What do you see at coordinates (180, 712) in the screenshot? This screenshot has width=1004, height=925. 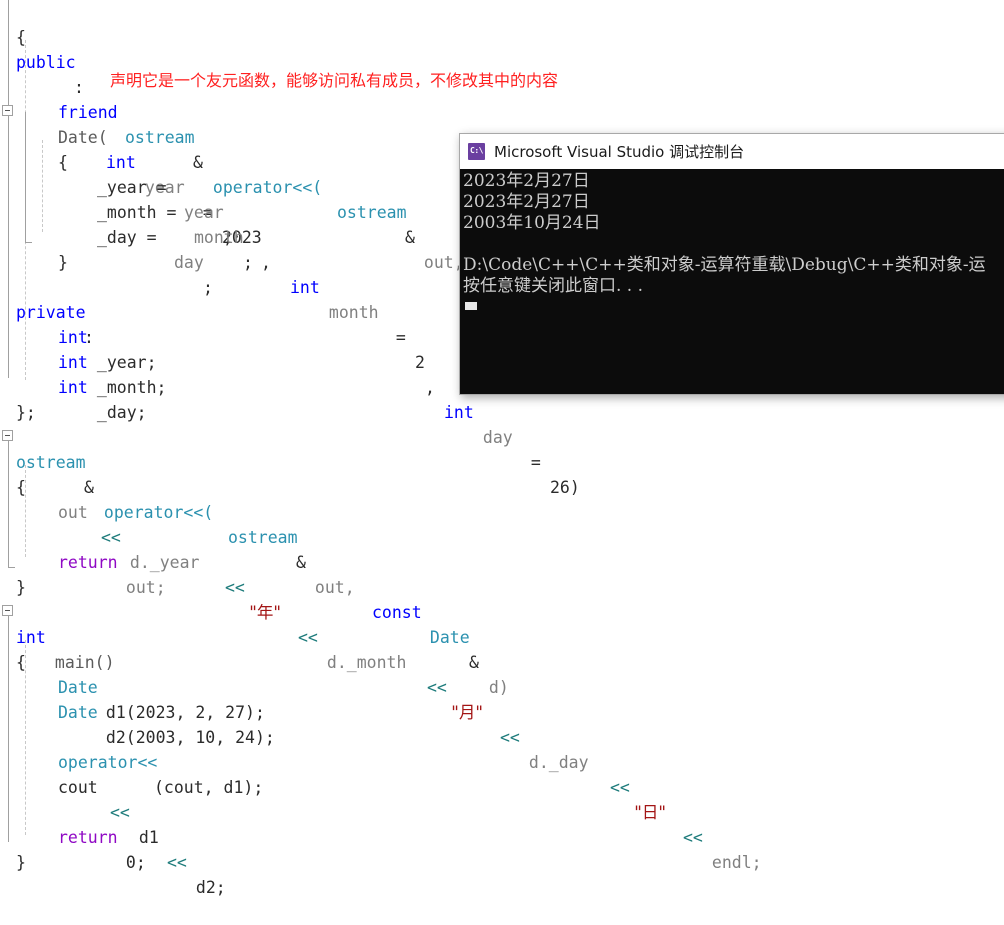 I see `code-token: d1(2023, 2, 27);` at bounding box center [180, 712].